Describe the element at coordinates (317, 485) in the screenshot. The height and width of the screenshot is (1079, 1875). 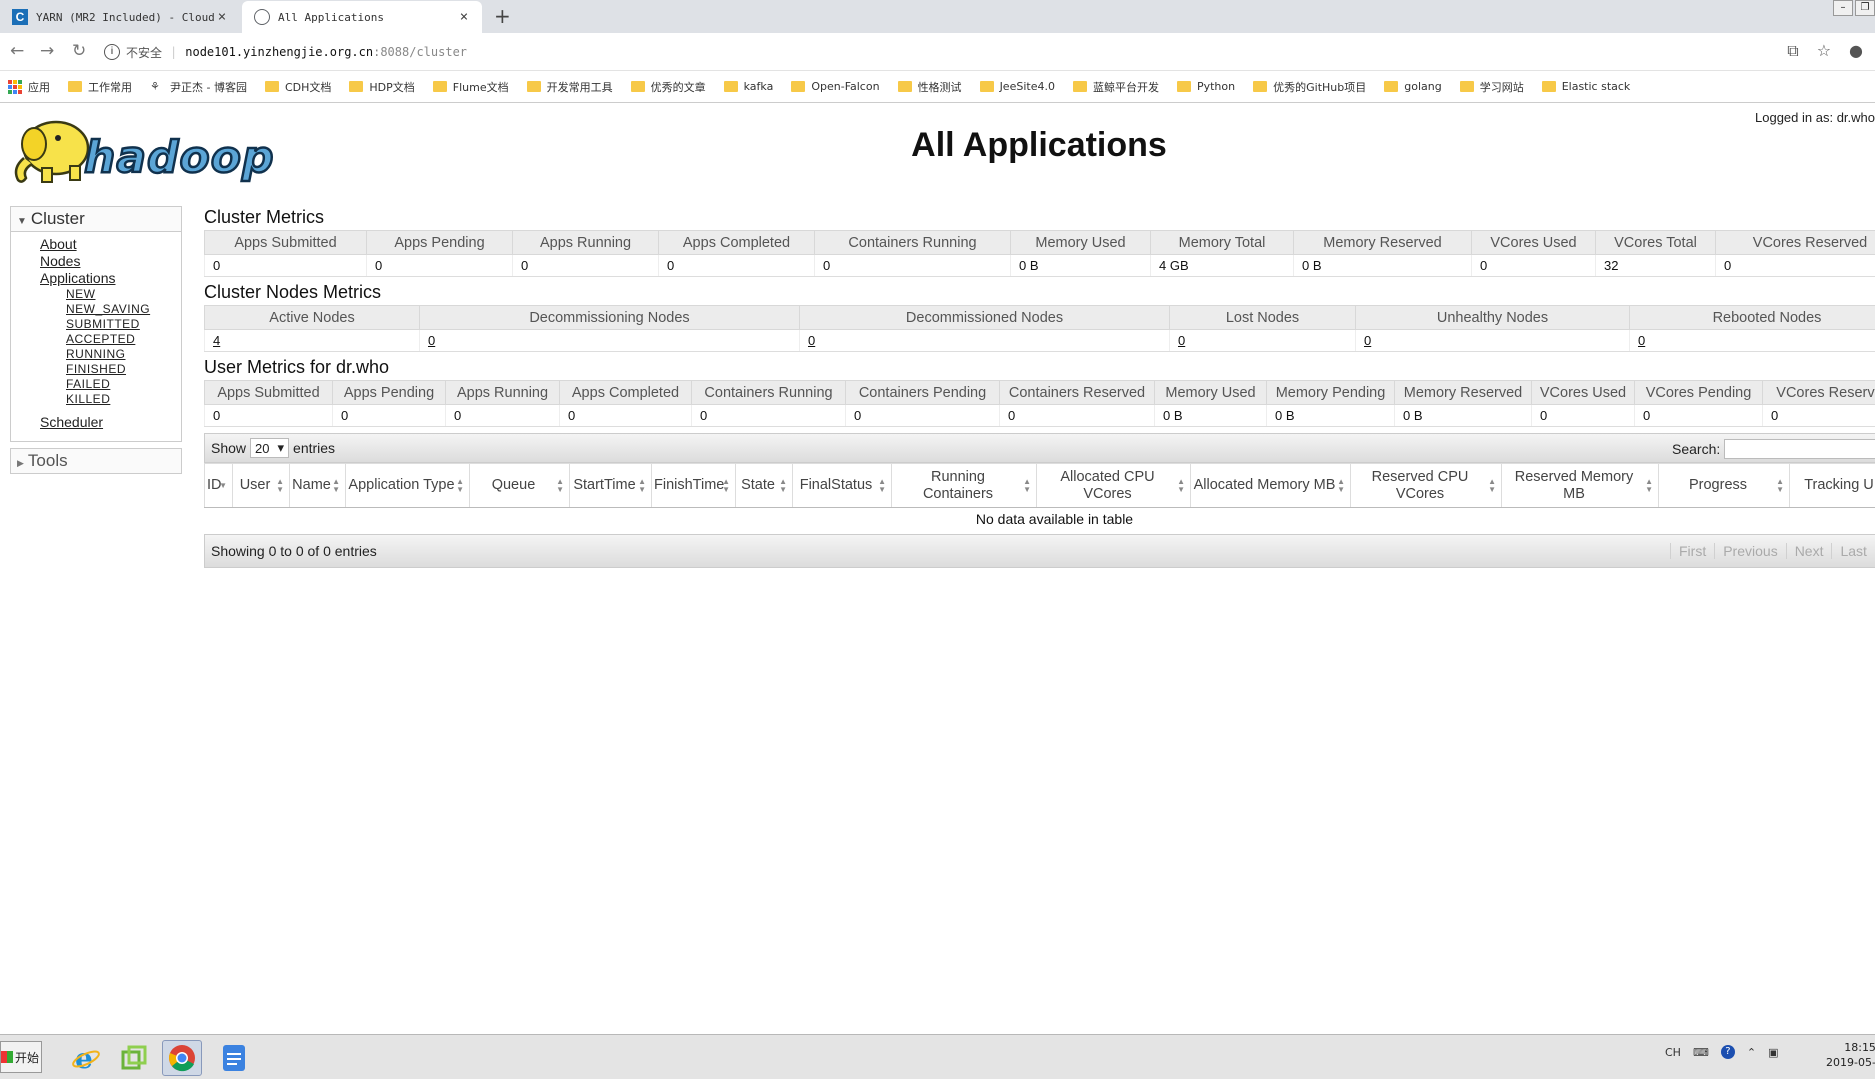
I see `column-header-name: Name ▲ ▼` at that location.